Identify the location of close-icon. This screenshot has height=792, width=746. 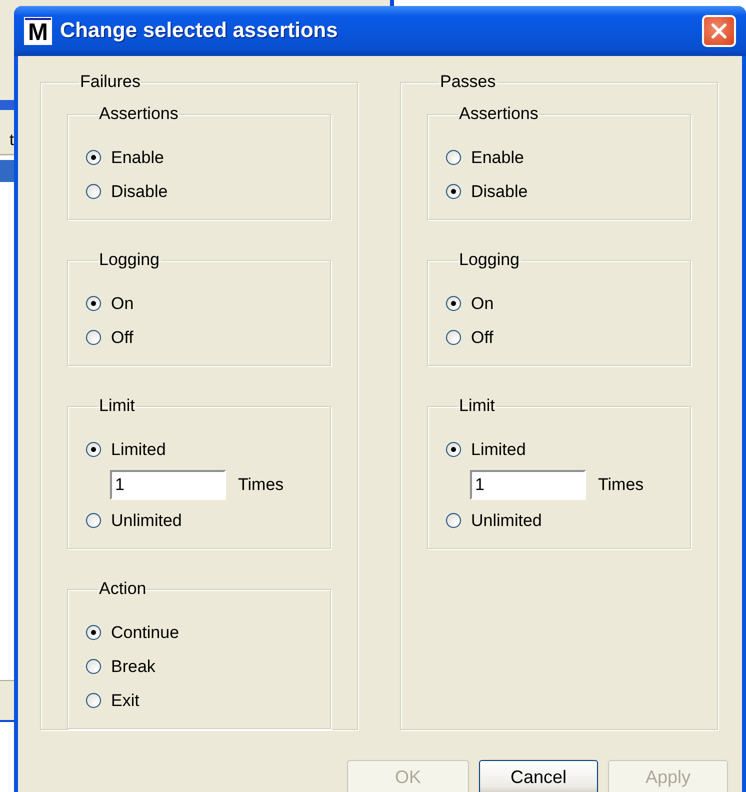
(719, 31).